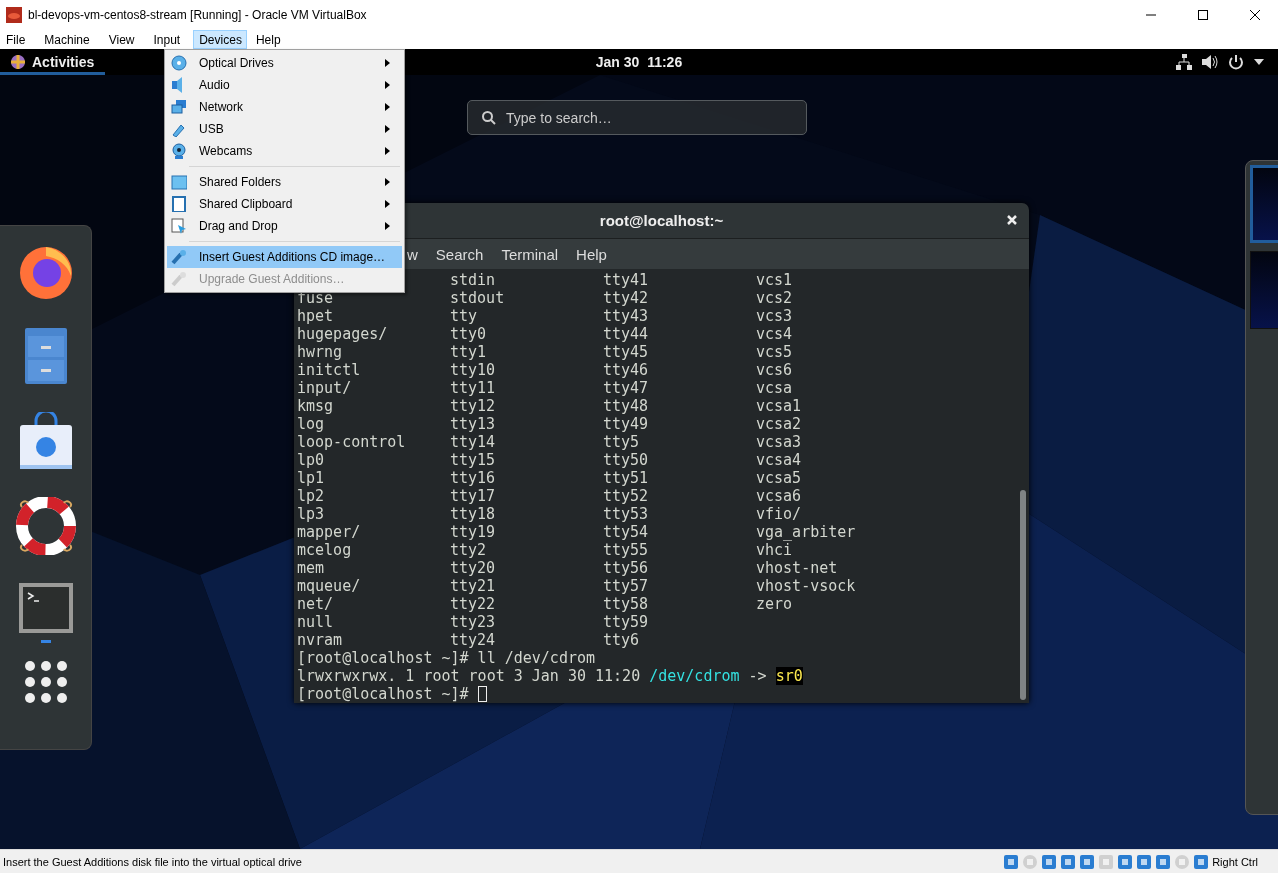  I want to click on terminal-text: tty1, so click(469, 352).